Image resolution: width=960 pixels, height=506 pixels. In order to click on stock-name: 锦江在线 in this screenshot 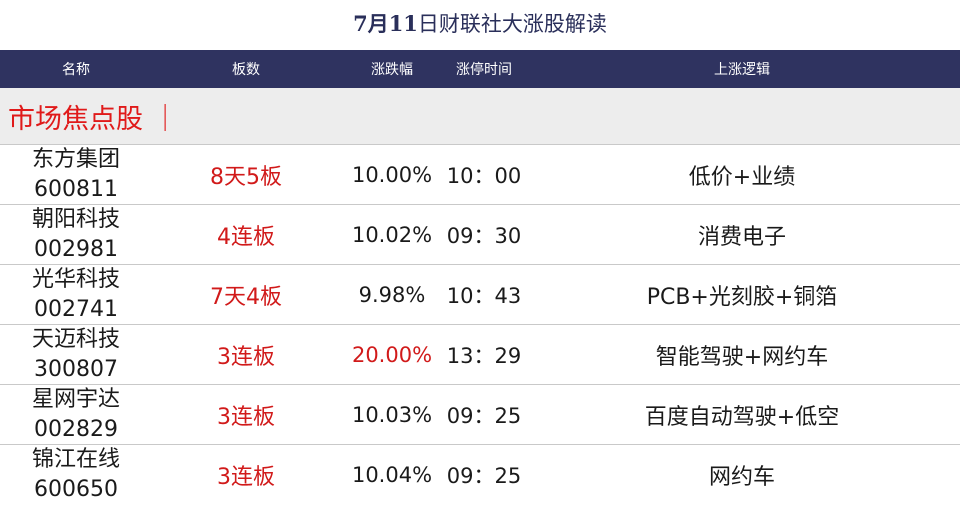, I will do `click(75, 459)`.